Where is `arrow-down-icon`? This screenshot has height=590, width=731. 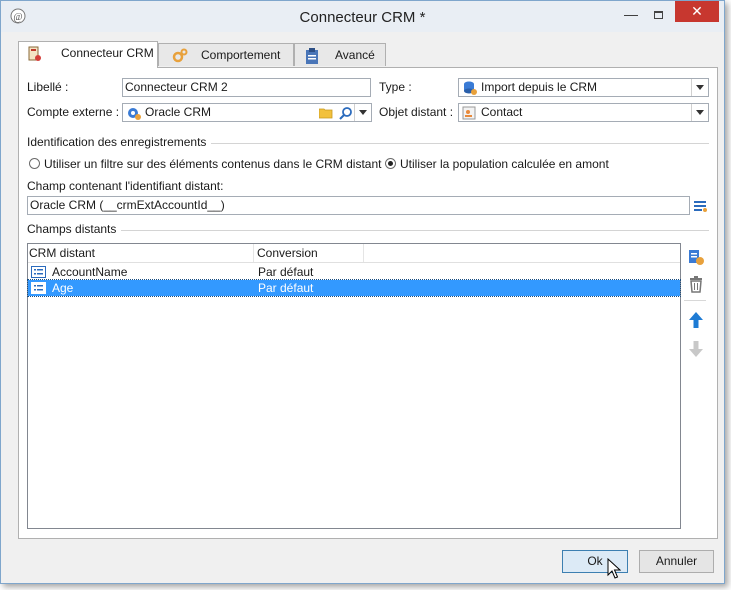
arrow-down-icon is located at coordinates (696, 349).